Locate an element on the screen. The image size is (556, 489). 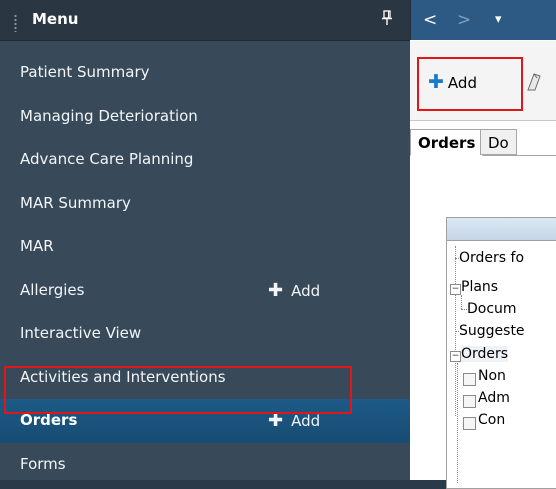
menu-item-interactive-view: Interactive View is located at coordinates (205, 334).